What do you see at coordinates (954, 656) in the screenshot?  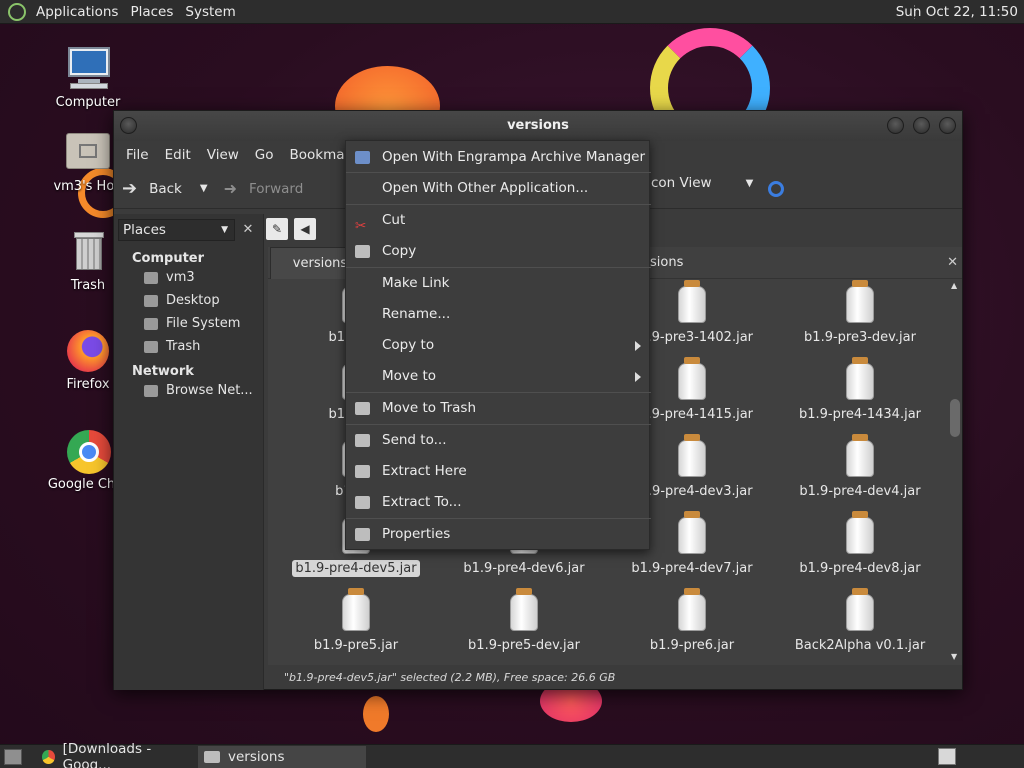 I see `scroll-down-icon: ▼` at bounding box center [954, 656].